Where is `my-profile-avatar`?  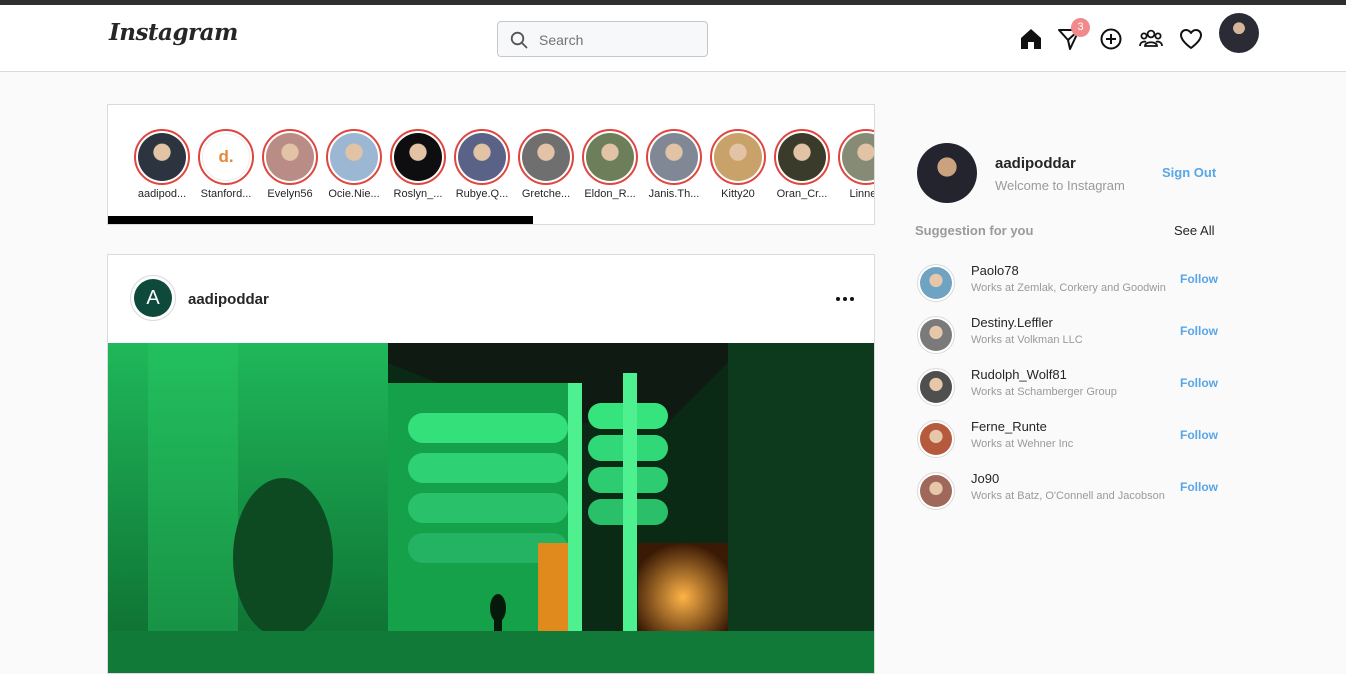
my-profile-avatar is located at coordinates (947, 173).